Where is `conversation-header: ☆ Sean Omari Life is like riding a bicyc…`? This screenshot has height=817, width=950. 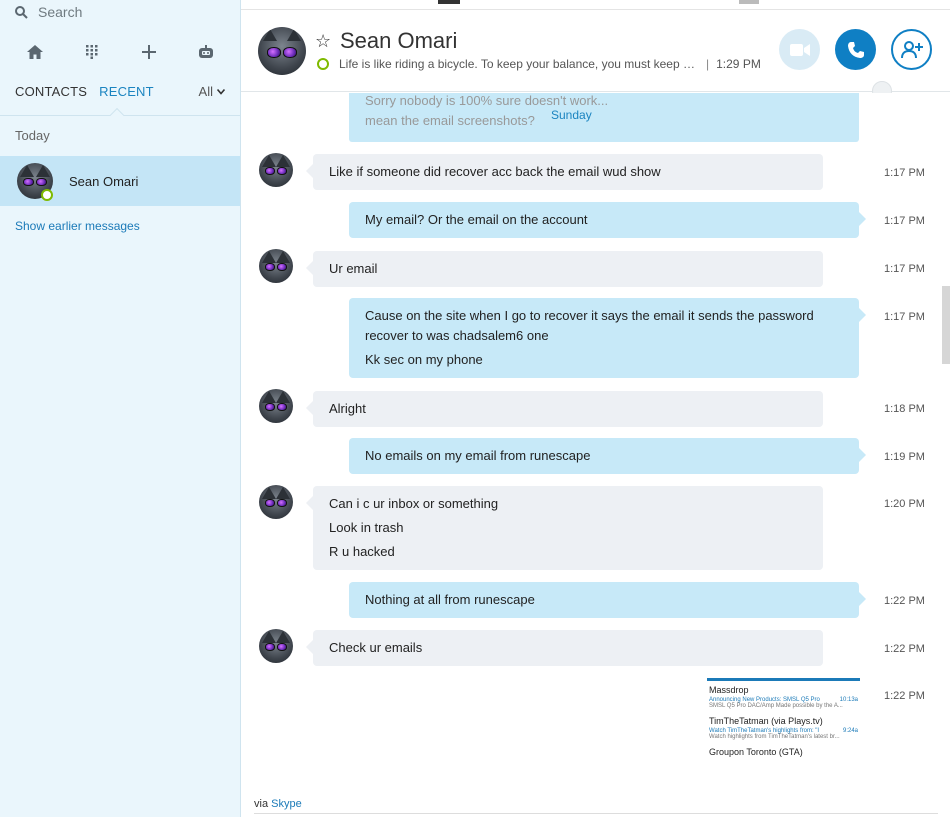 conversation-header: ☆ Sean Omari Life is like riding a bicyc… is located at coordinates (595, 46).